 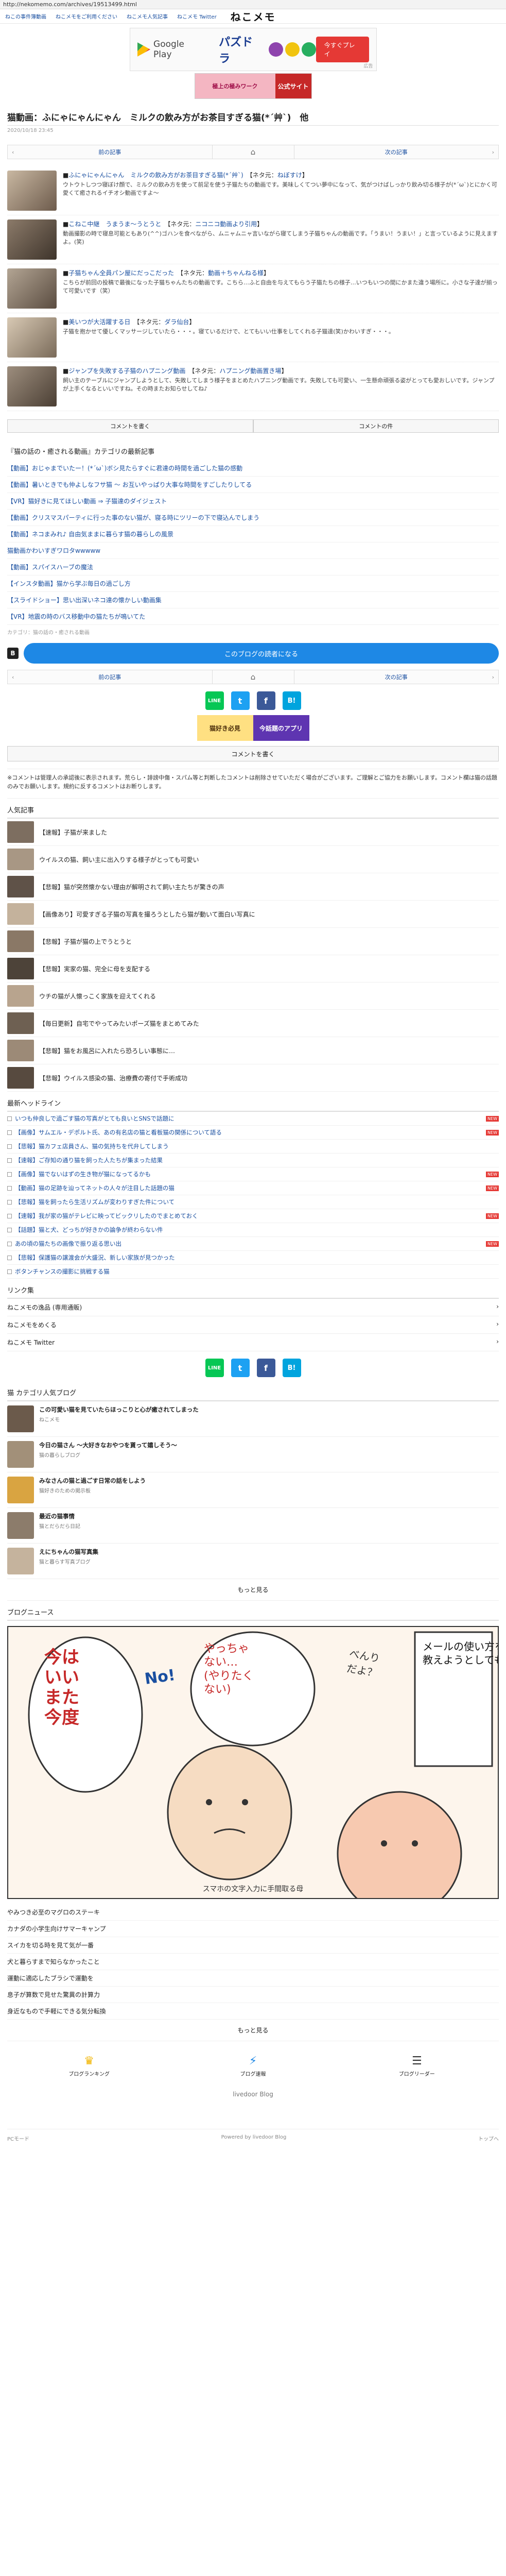 What do you see at coordinates (253, 1230) in the screenshot?
I see `headline-item: 【話題】猫と犬、どっちが好きかの論争が終わらない件` at bounding box center [253, 1230].